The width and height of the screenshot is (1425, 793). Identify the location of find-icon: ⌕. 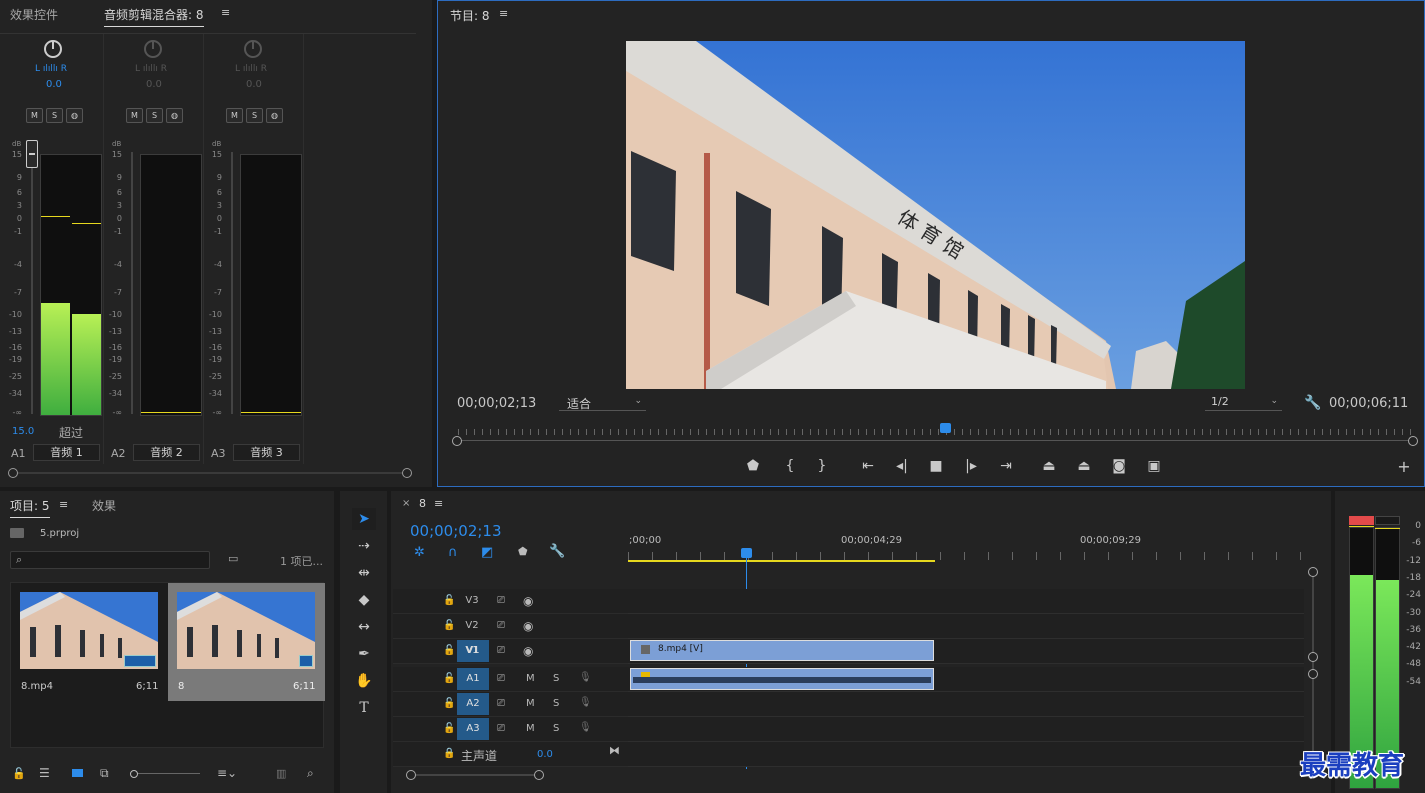
(310, 773).